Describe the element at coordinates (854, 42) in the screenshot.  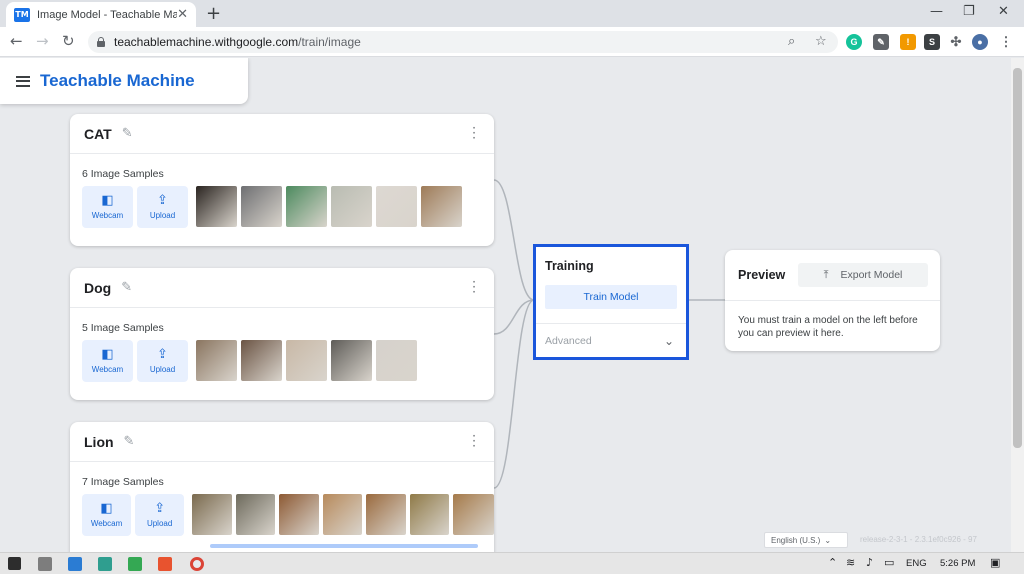
I see `grammarly-extension-icon: G` at that location.